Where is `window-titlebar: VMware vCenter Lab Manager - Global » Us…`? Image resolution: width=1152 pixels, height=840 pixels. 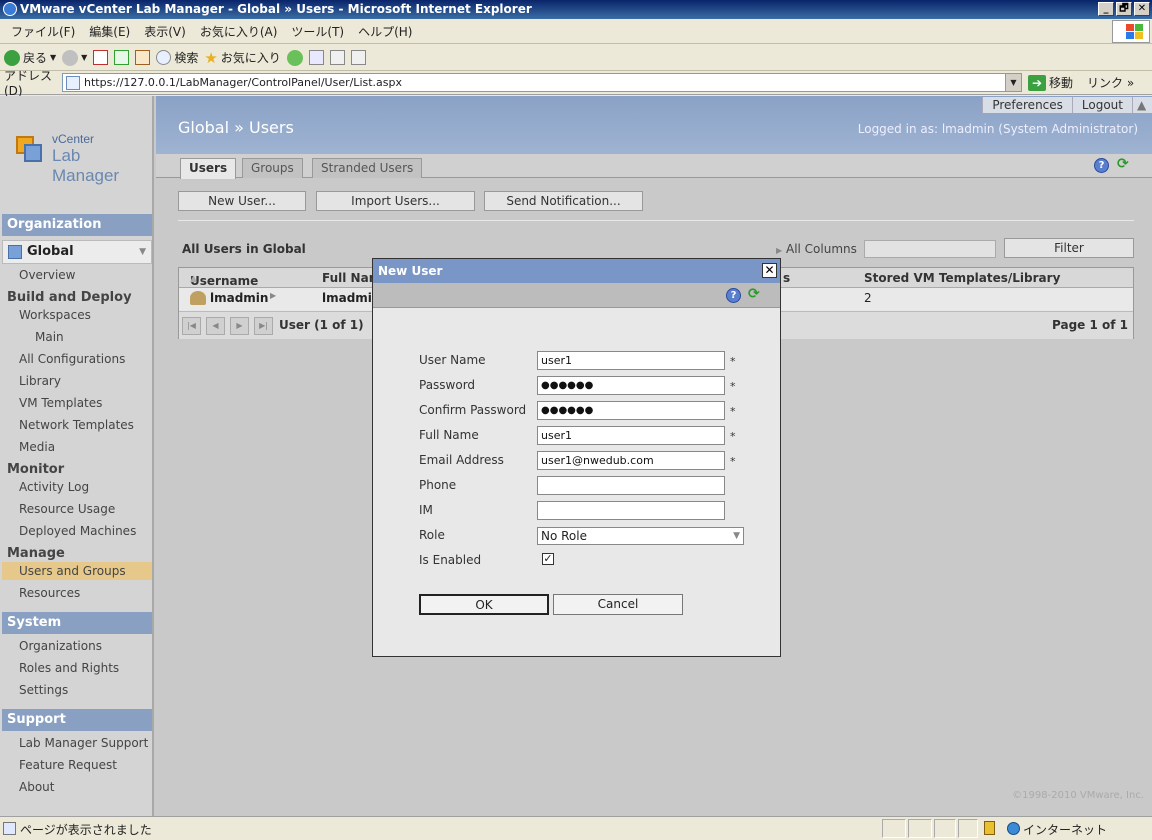
window-titlebar: VMware vCenter Lab Manager - Global » Us… is located at coordinates (576, 9).